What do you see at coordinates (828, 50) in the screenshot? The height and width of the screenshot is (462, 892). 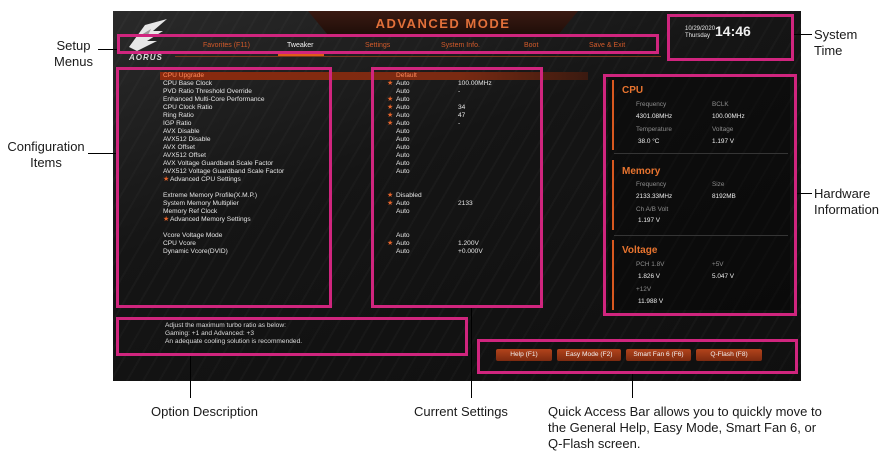 I see `annotation-line: Time` at bounding box center [828, 50].